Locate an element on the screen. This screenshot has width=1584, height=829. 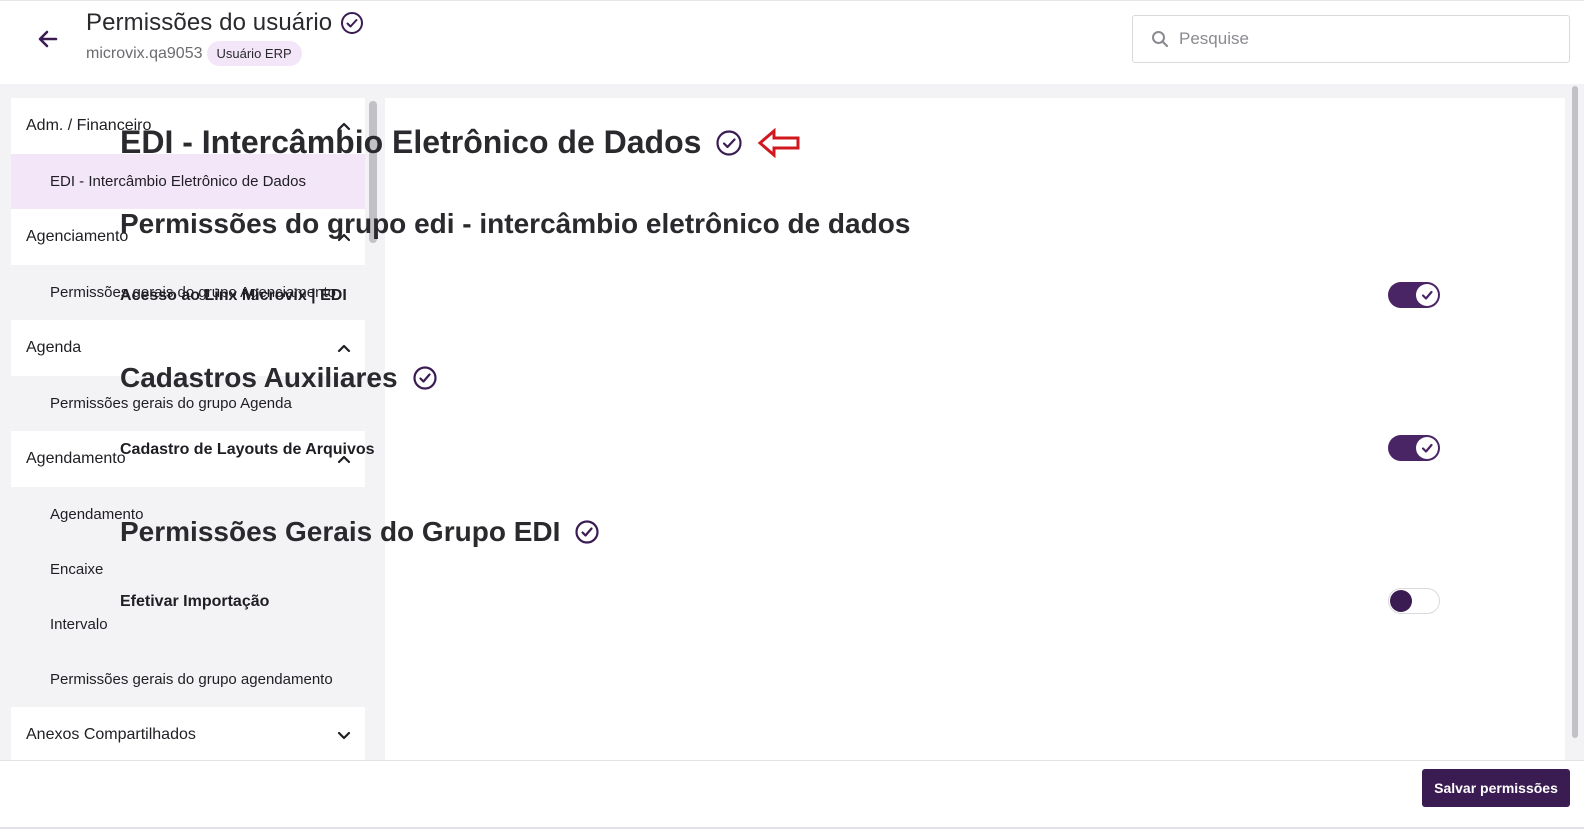
sidebar-item-label: Permissões gerais do grupo Agenda is located at coordinates (171, 403).